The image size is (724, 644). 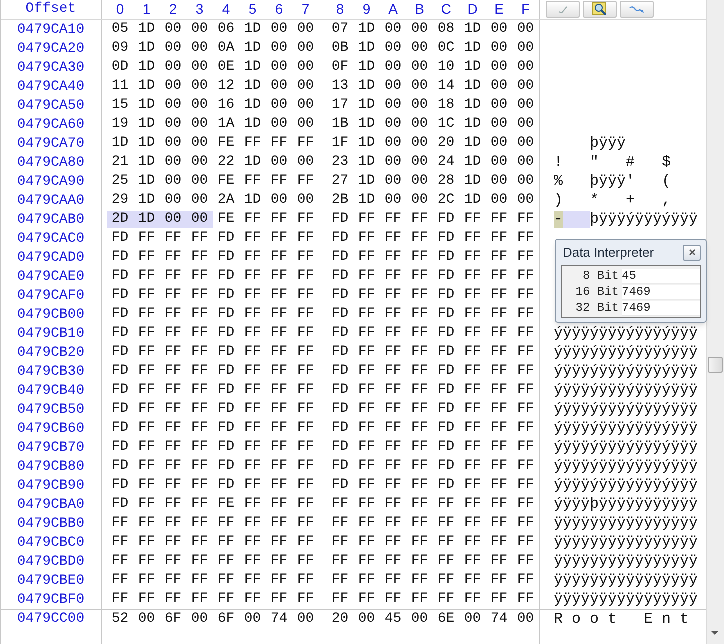 I want to click on row-offset: 0479CB20, so click(x=51, y=353).